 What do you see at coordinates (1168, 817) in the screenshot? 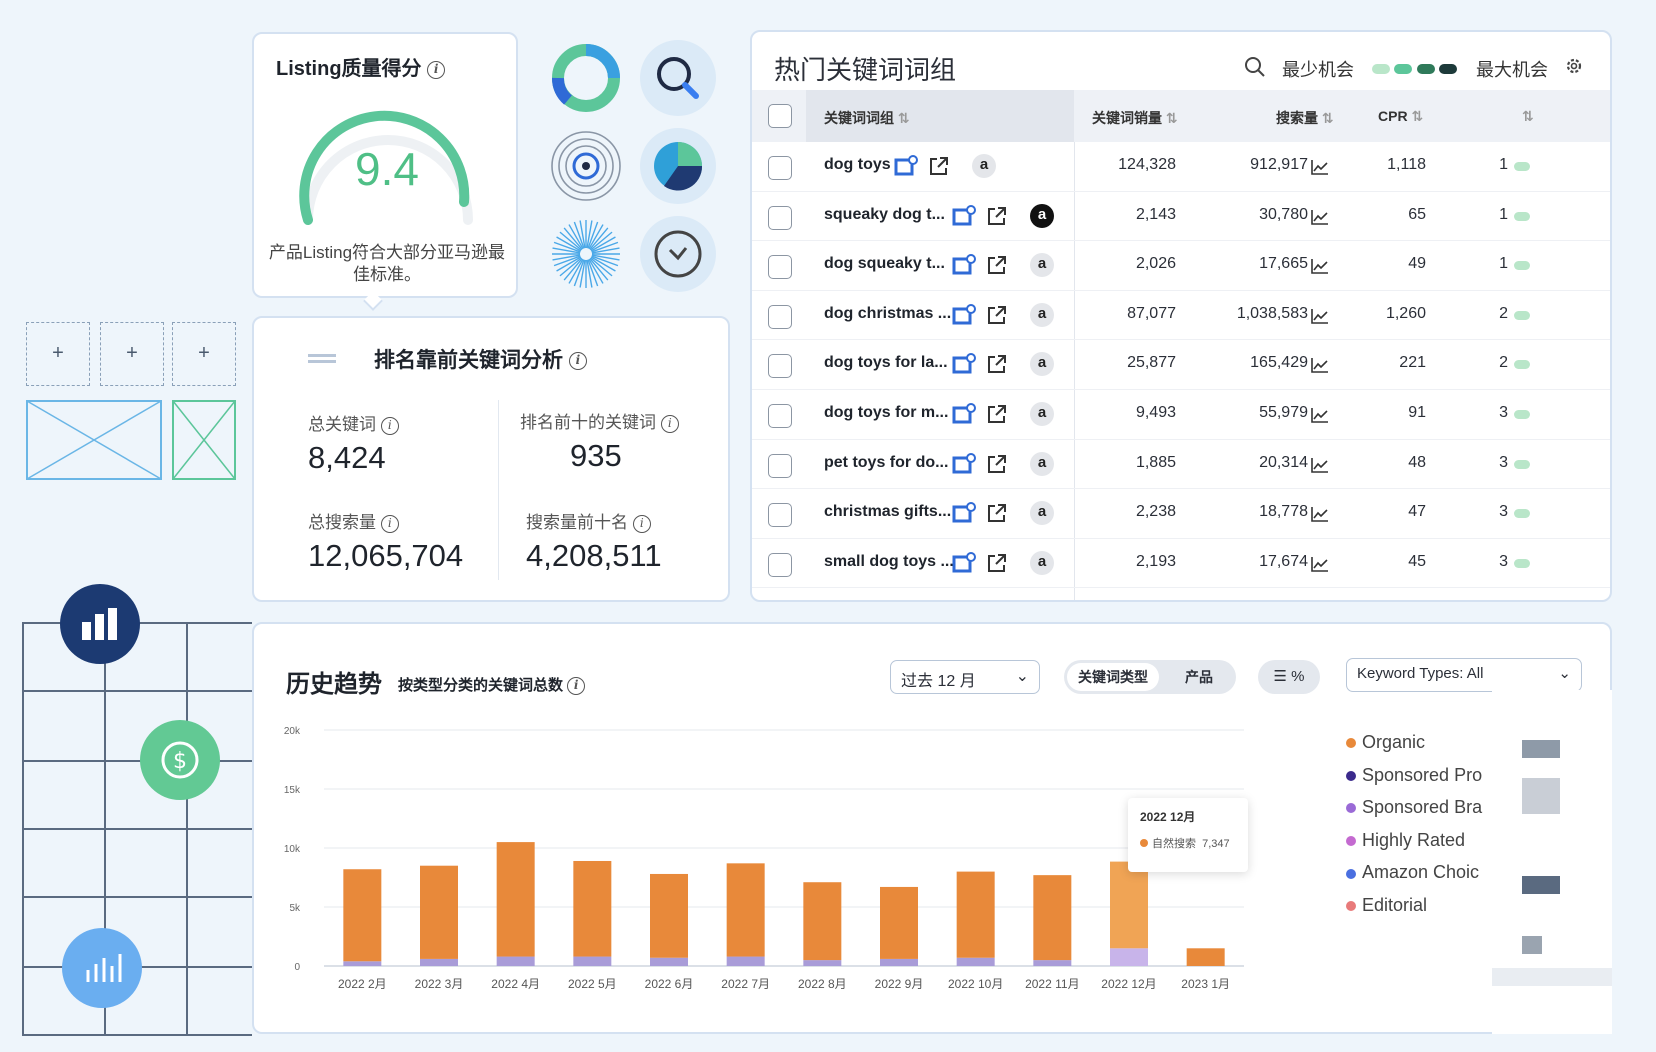
I see `tooltip-title: 2022 12月` at bounding box center [1168, 817].